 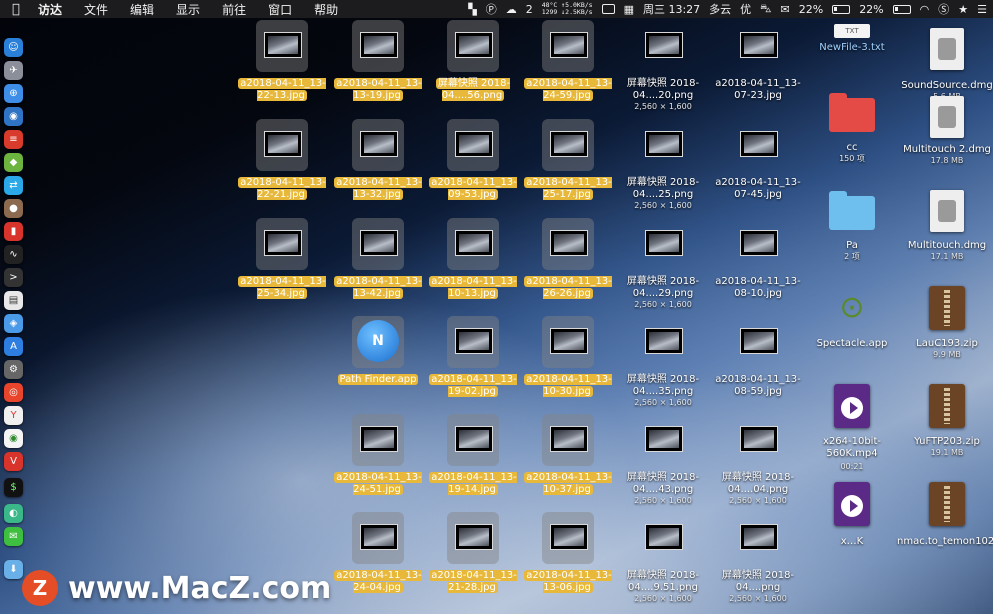 What do you see at coordinates (234, 9) in the screenshot?
I see `menu-go: 前往` at bounding box center [234, 9].